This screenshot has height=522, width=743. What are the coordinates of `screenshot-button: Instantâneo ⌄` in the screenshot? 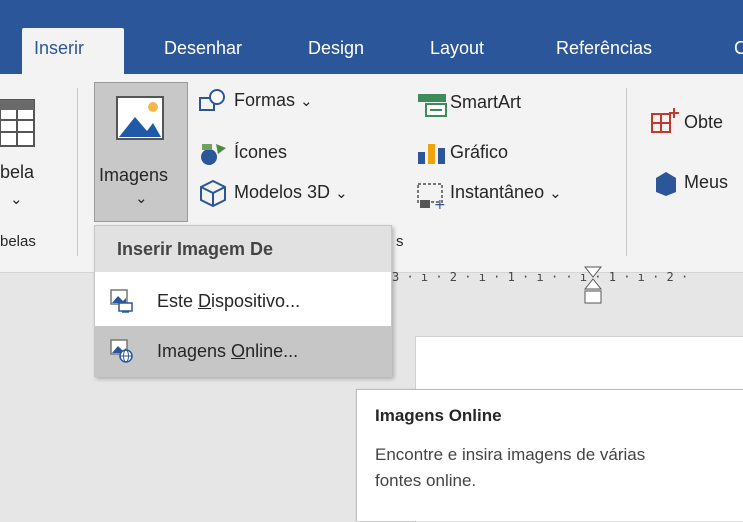 It's located at (506, 192).